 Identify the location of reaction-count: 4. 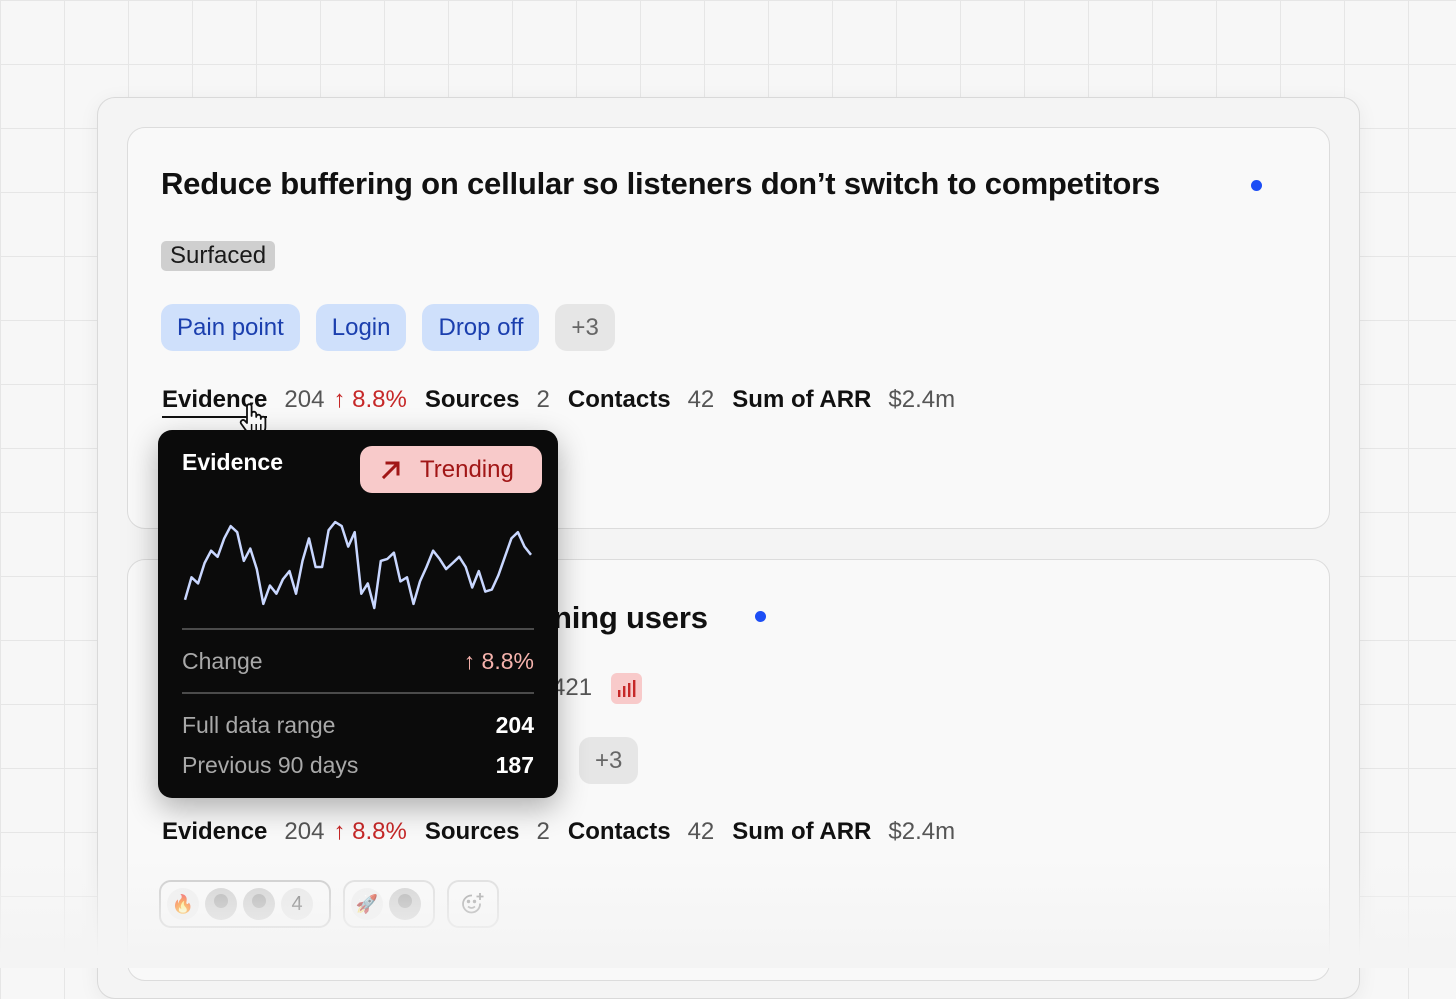
(297, 904).